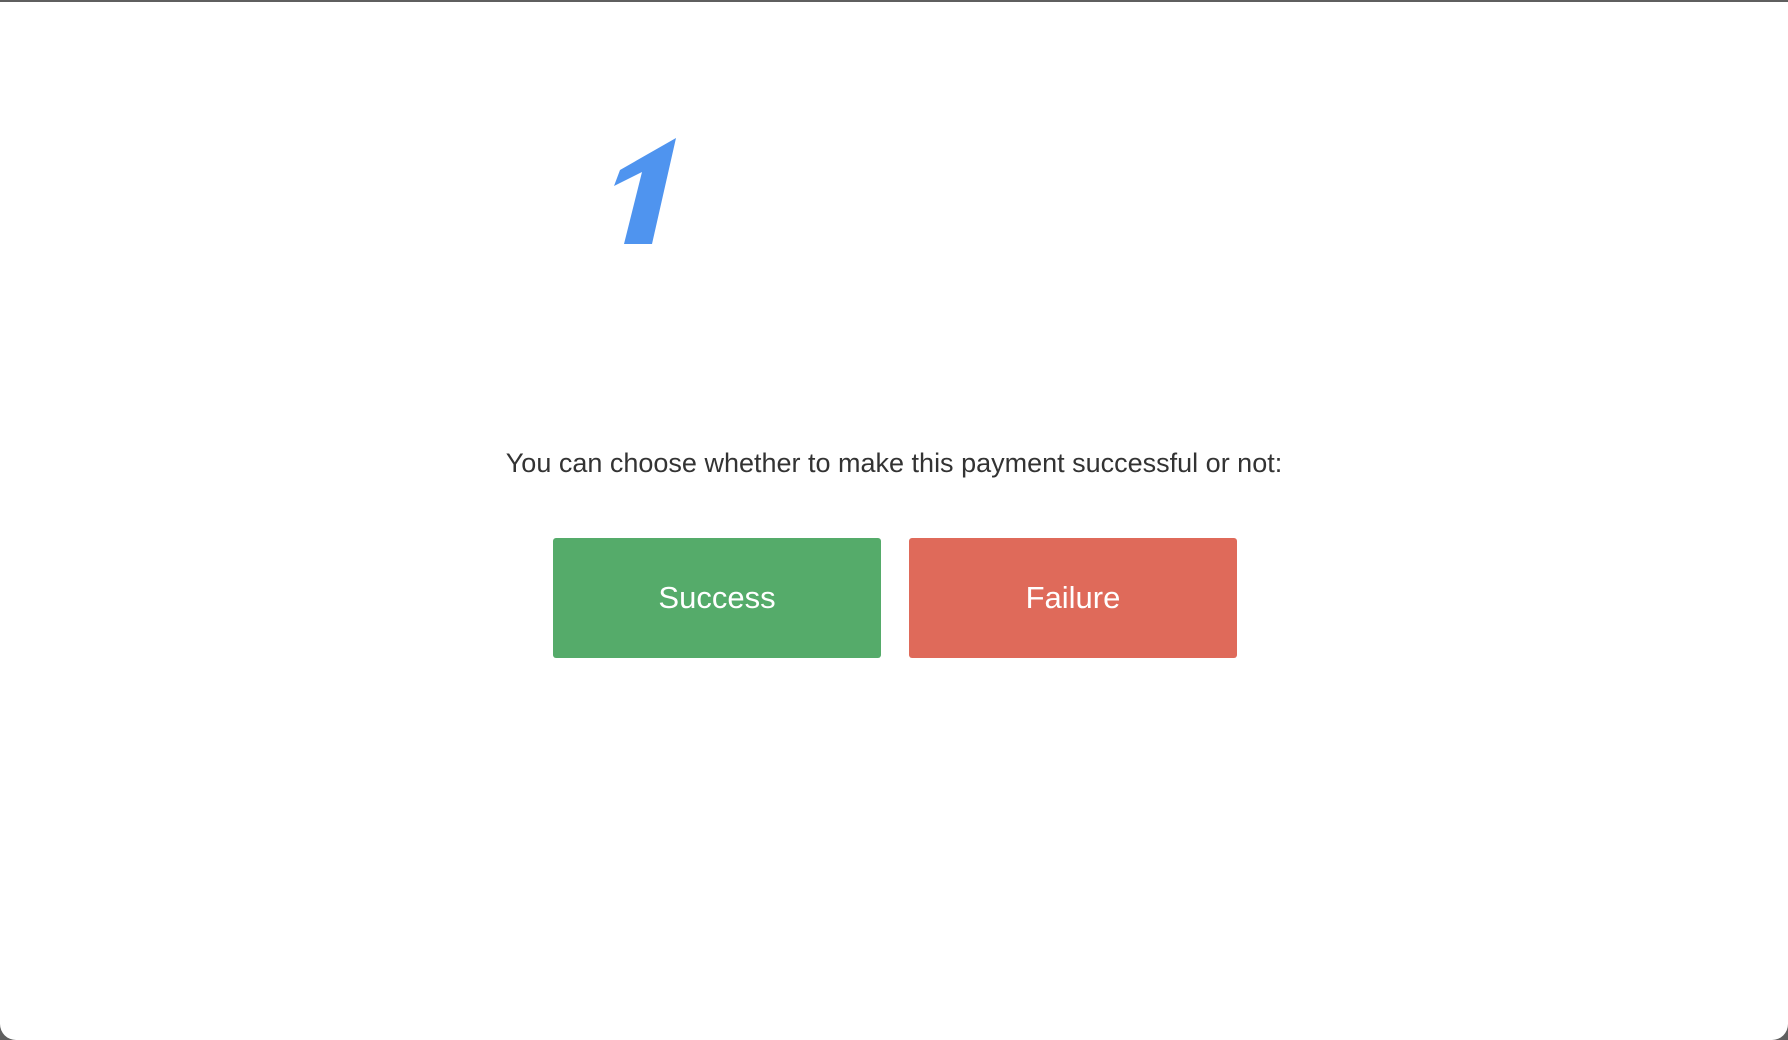  What do you see at coordinates (895, 598) in the screenshot?
I see `payment-actions: Success Failure` at bounding box center [895, 598].